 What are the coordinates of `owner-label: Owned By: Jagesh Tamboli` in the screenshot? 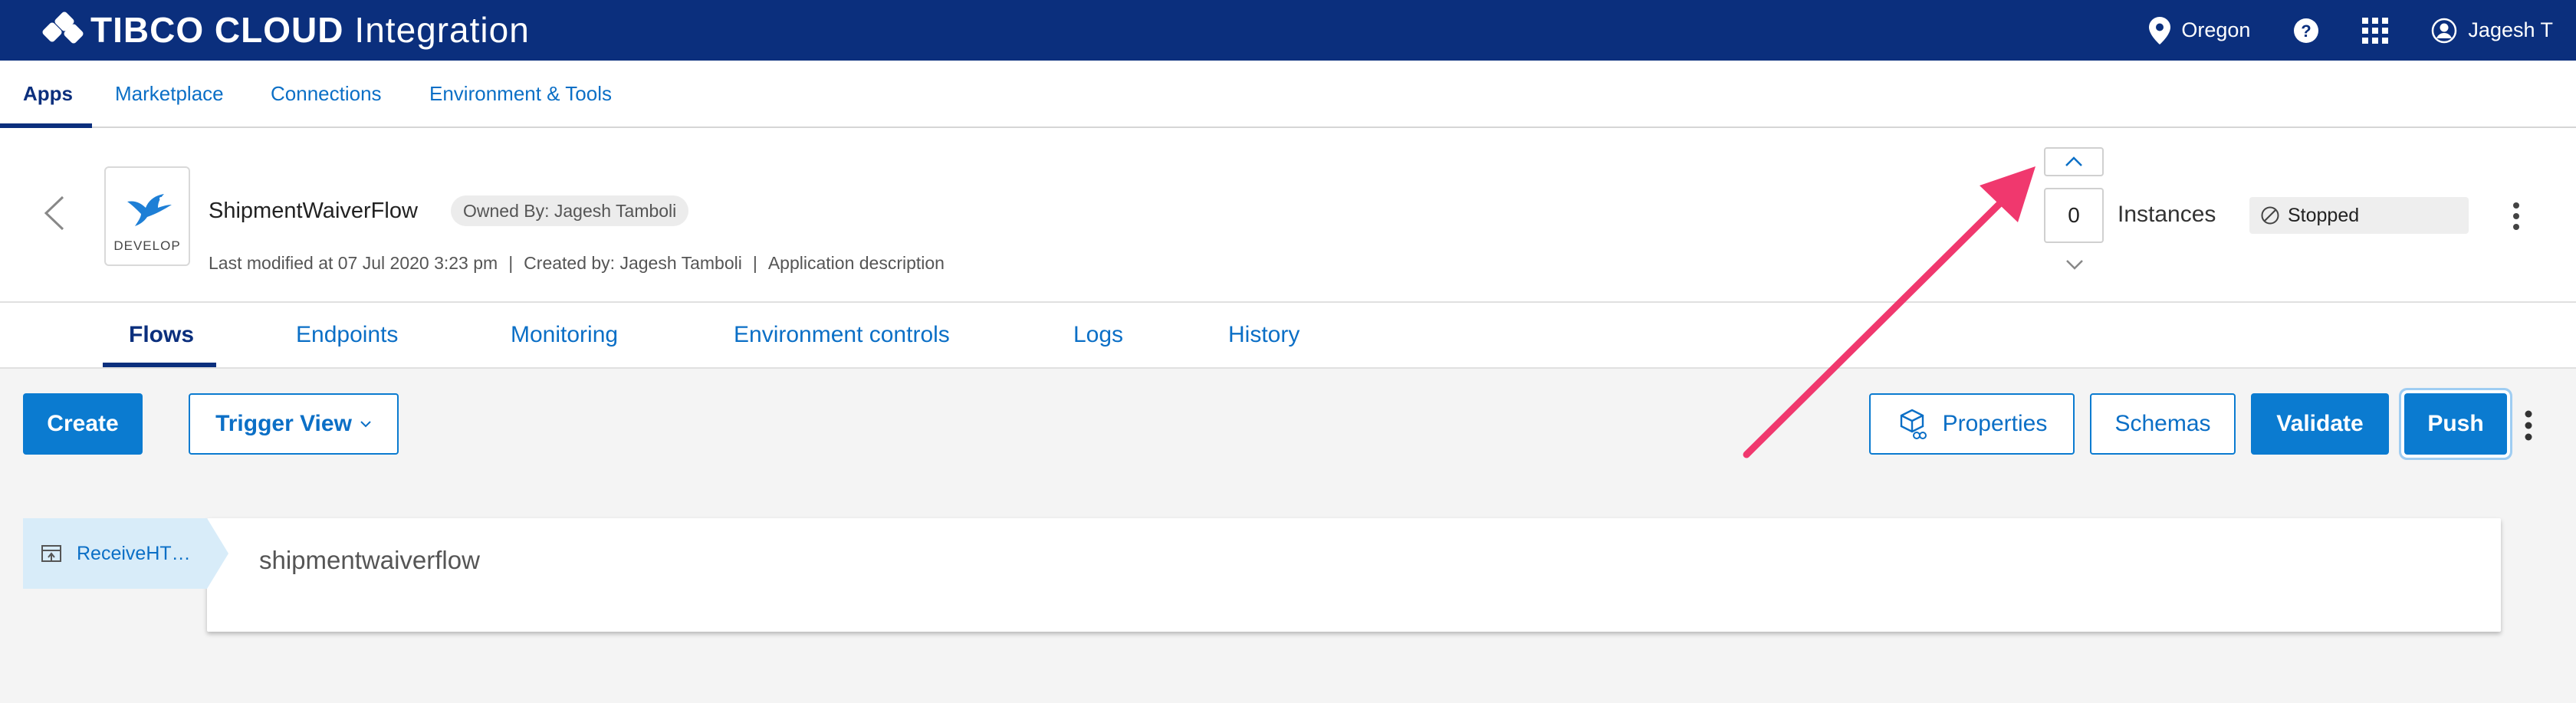 It's located at (570, 210).